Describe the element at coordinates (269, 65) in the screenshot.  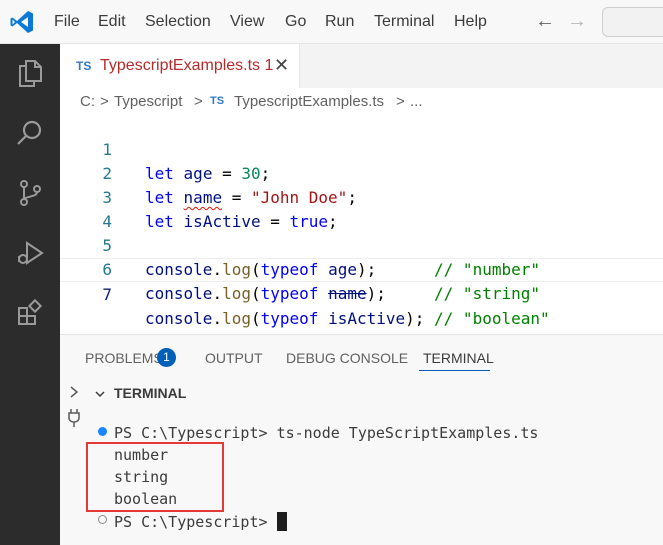
I see `tab-problem-count: 1` at that location.